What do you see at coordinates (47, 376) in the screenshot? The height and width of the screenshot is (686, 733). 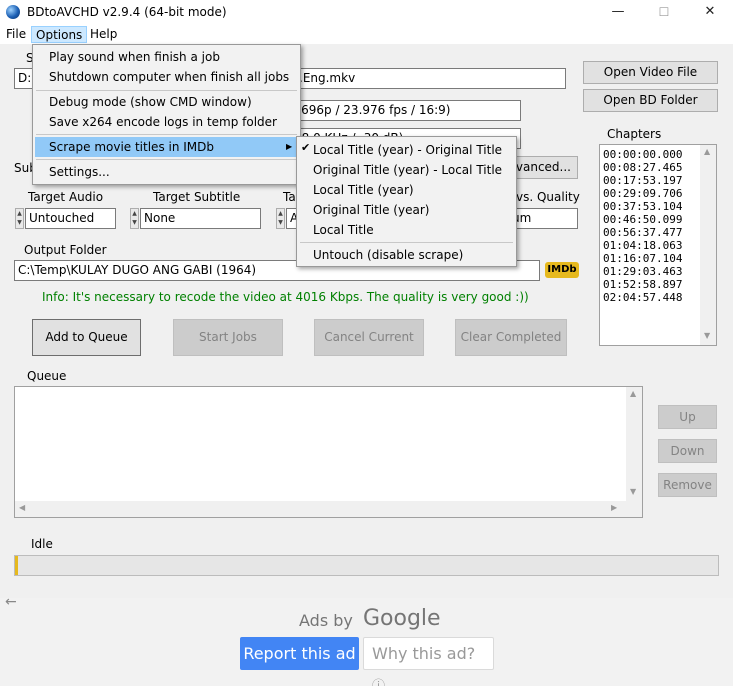 I see `queue-label: Queue` at bounding box center [47, 376].